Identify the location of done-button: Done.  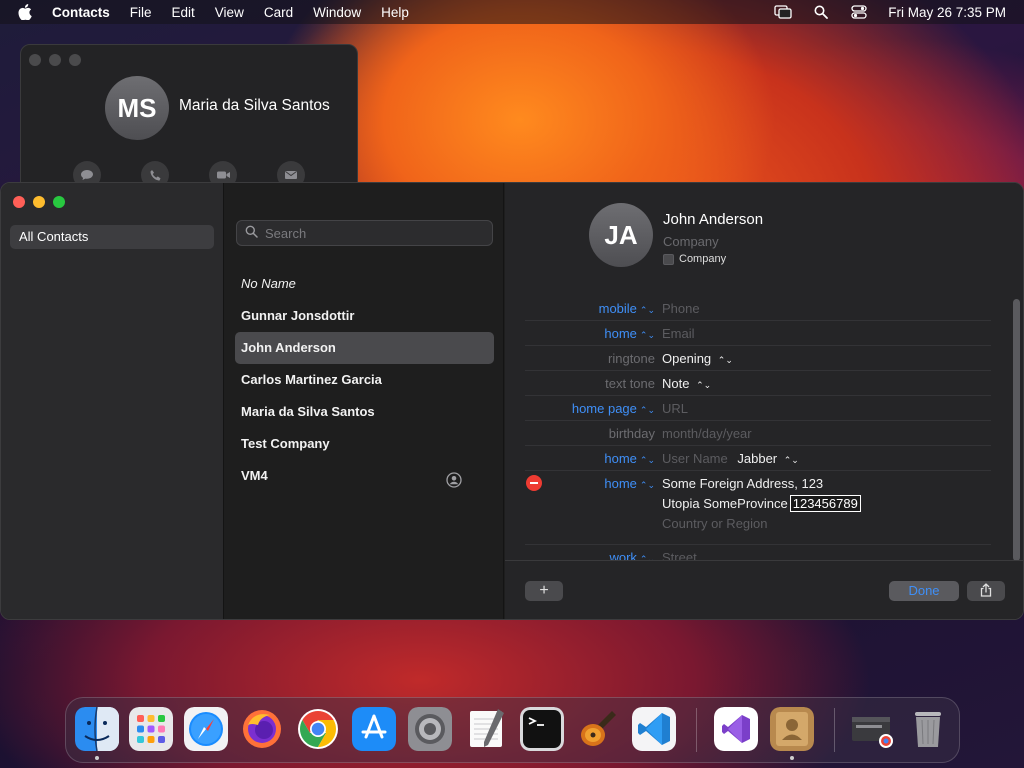
(924, 591).